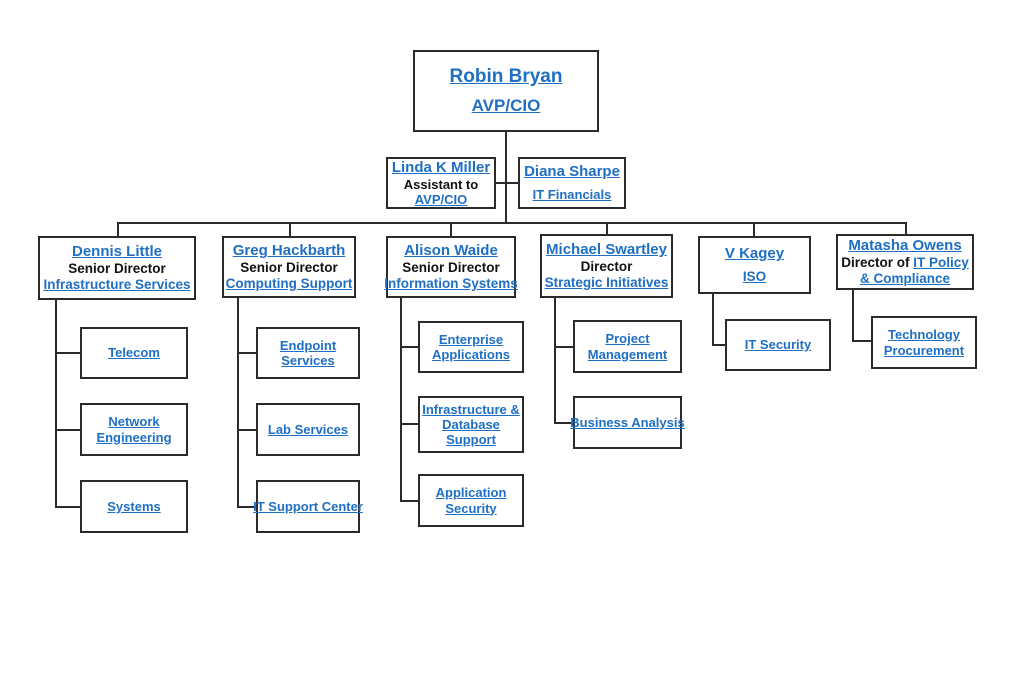 The image size is (1024, 680). Describe the element at coordinates (441, 168) in the screenshot. I see `node-name: Linda K Miller` at that location.